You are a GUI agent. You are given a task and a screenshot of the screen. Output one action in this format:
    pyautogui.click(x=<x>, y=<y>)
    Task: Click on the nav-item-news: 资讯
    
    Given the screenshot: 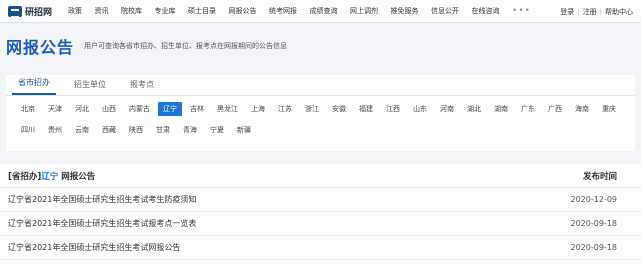 What is the action you would take?
    pyautogui.click(x=102, y=11)
    